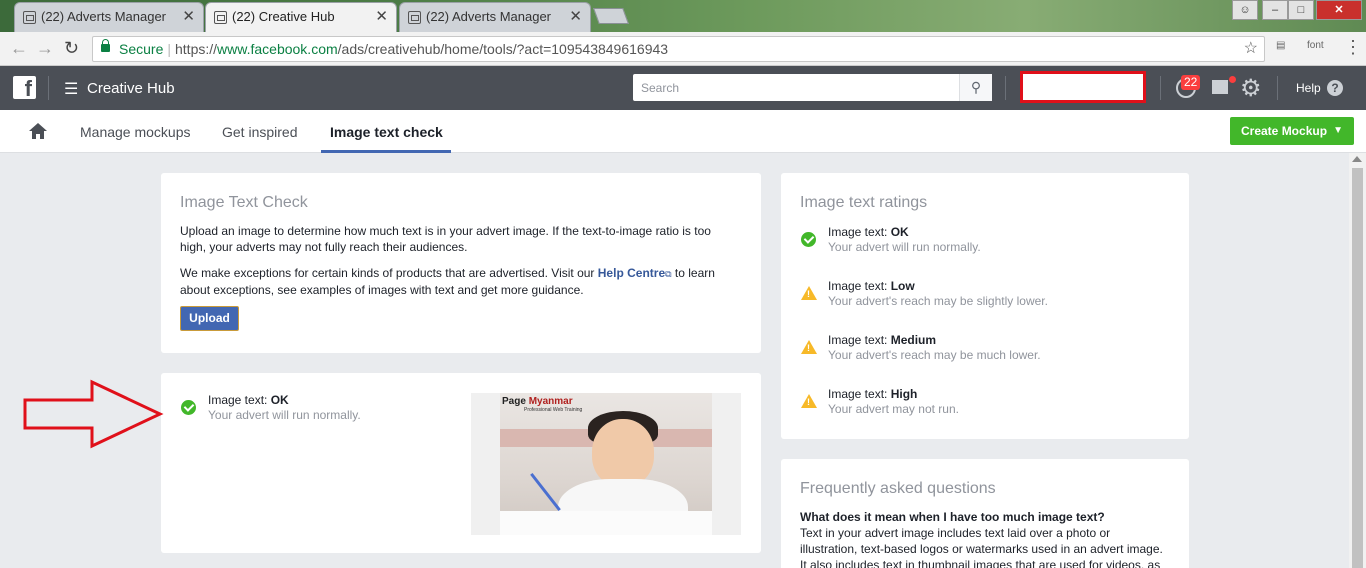 The height and width of the screenshot is (568, 1366). Describe the element at coordinates (141, 49) in the screenshot. I see `secure-label: Secure` at that location.